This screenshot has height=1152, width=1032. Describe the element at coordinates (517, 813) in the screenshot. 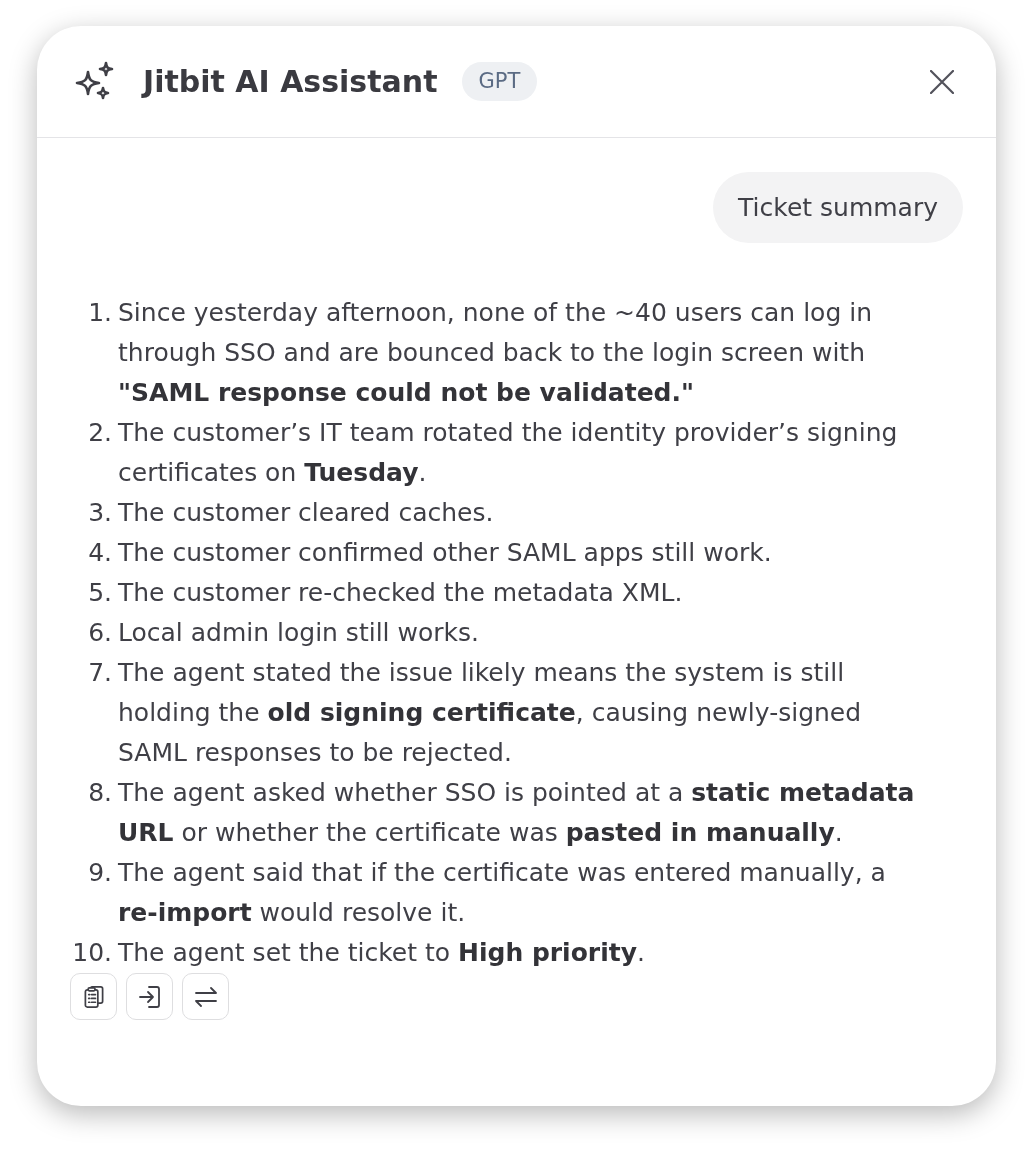

I see `summary-item-text: The agent asked whether SSO is pointed at a static metadata URL or whether the certificate was pasted in manually.` at that location.